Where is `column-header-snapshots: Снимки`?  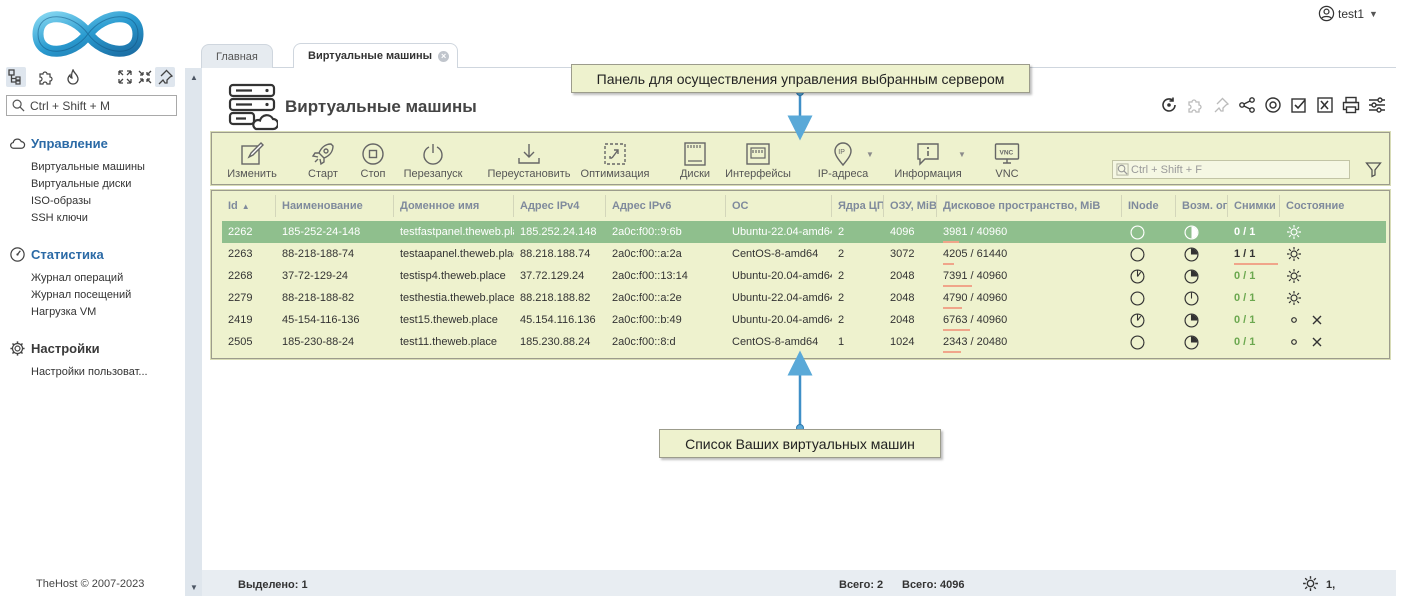 column-header-snapshots: Снимки is located at coordinates (1254, 206).